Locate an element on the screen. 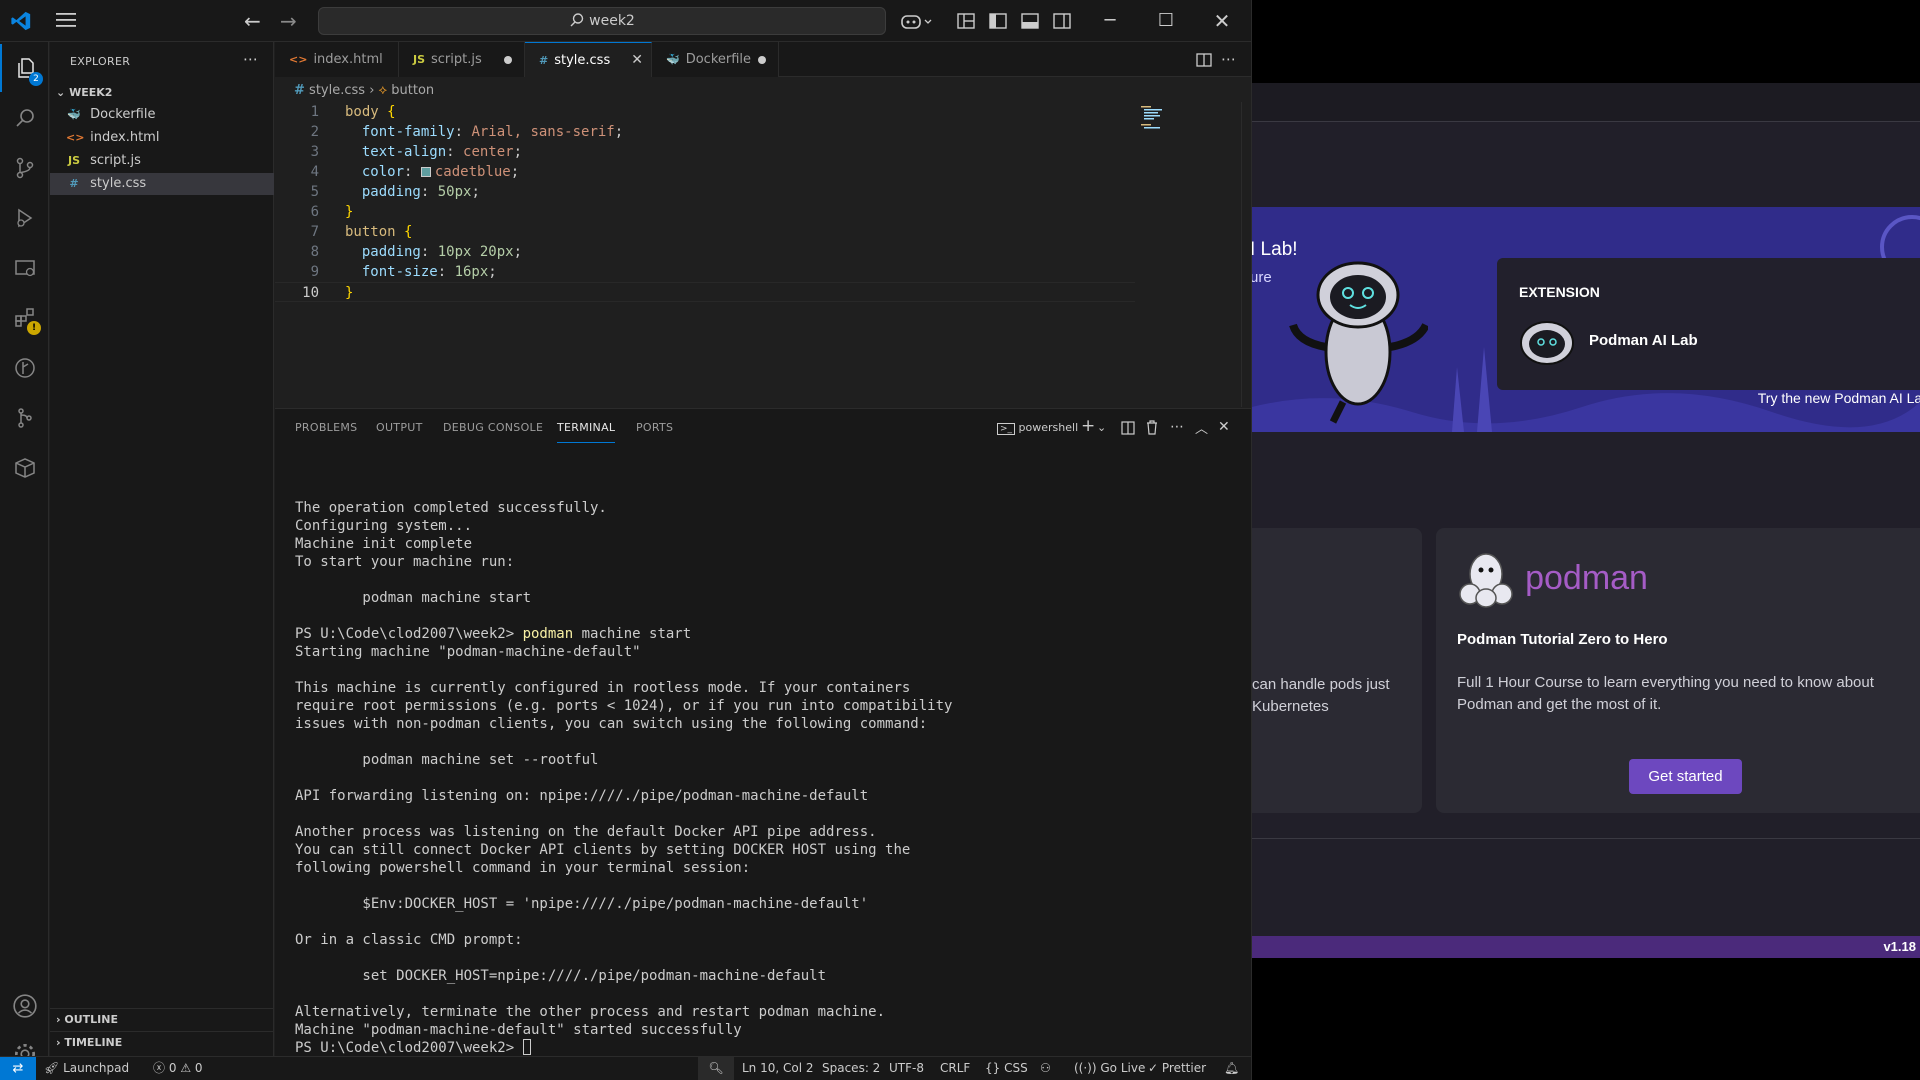  back-arrow-icon: ← is located at coordinates (252, 21).